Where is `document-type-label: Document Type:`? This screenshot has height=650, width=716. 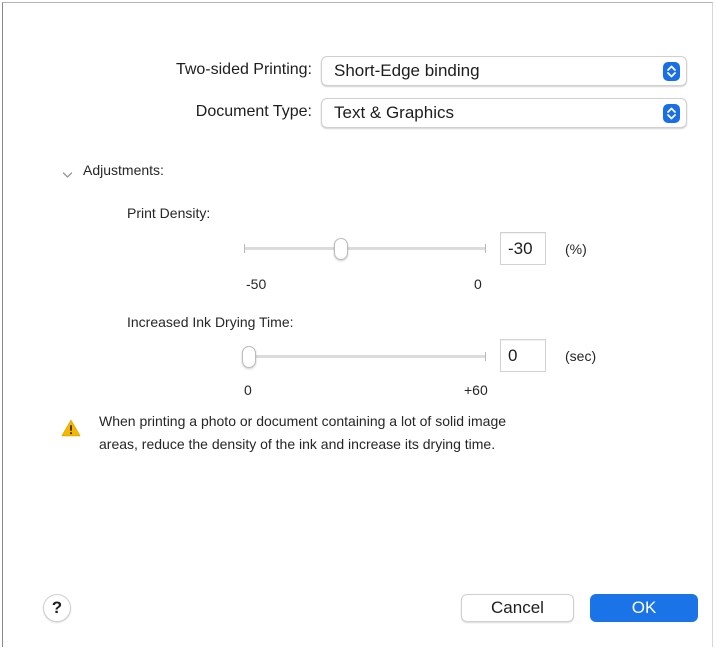
document-type-label: Document Type: is located at coordinates (253, 111).